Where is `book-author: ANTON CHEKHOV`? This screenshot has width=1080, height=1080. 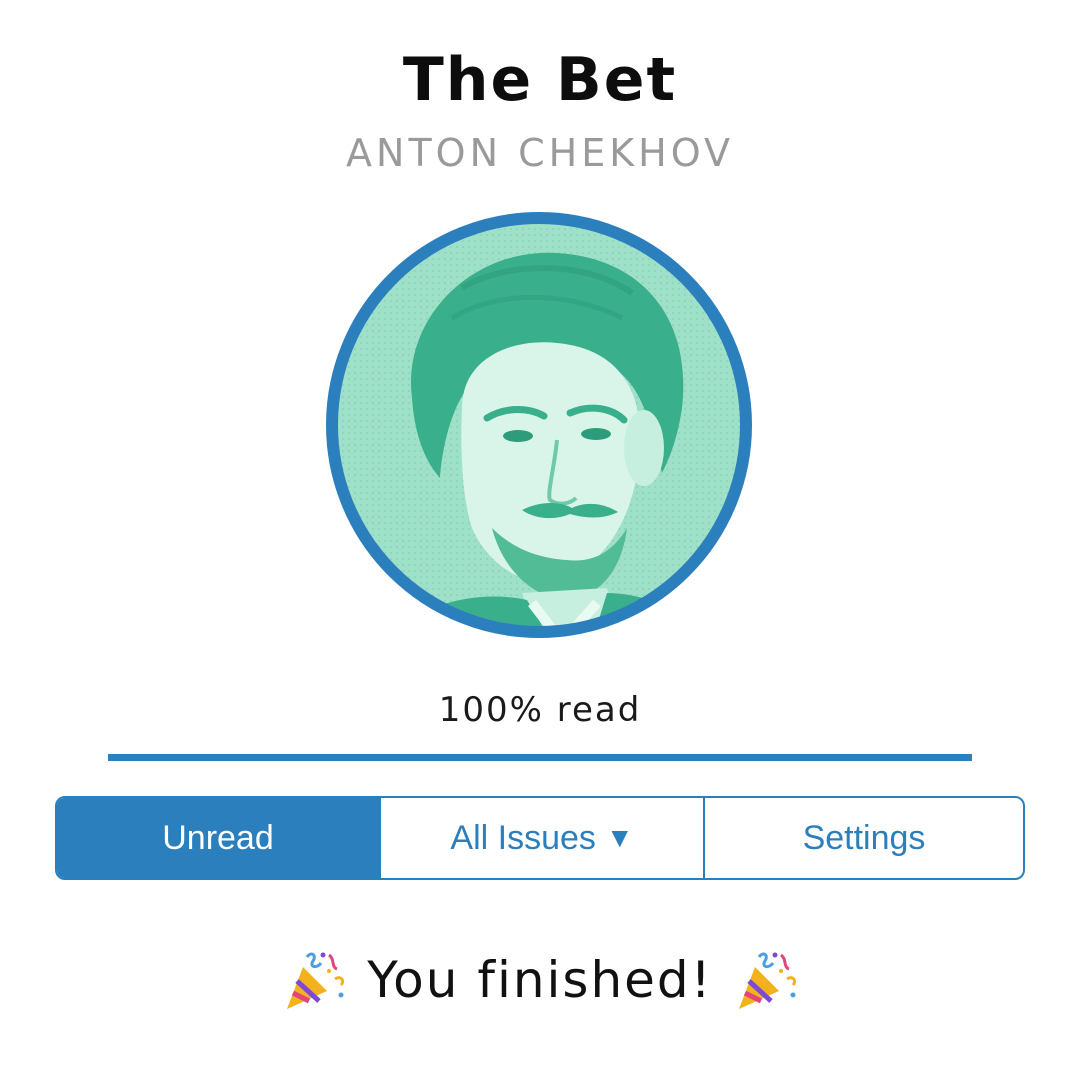
book-author: ANTON CHEKHOV is located at coordinates (540, 153).